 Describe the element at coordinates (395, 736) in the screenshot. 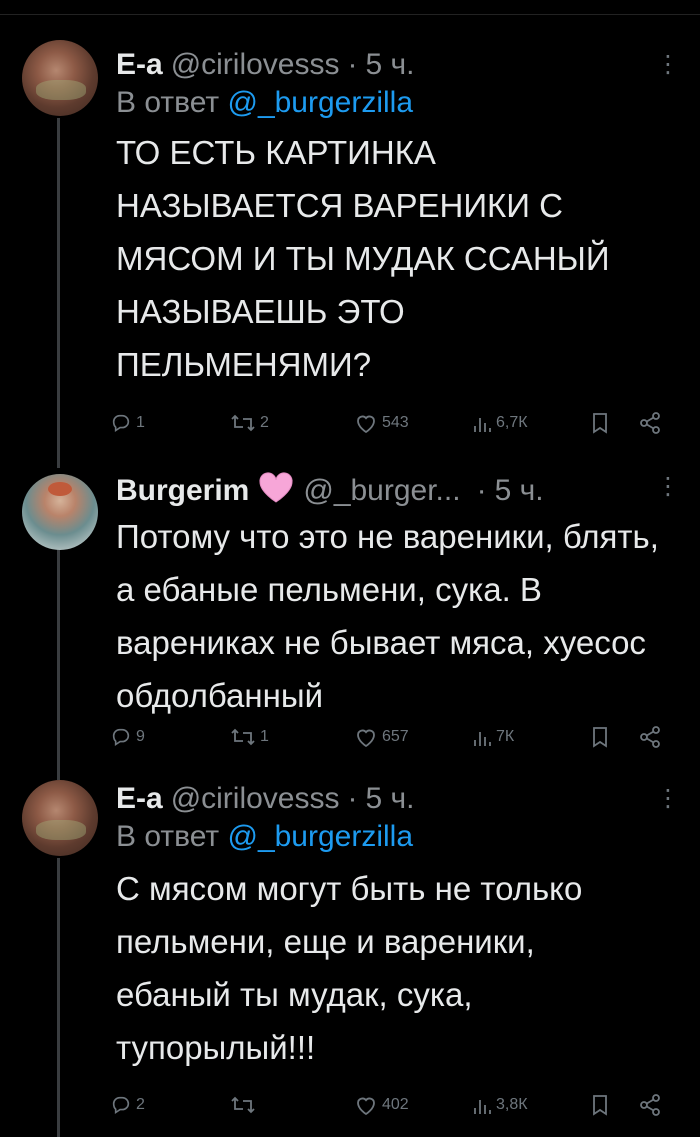

I see `like-count: 657` at that location.